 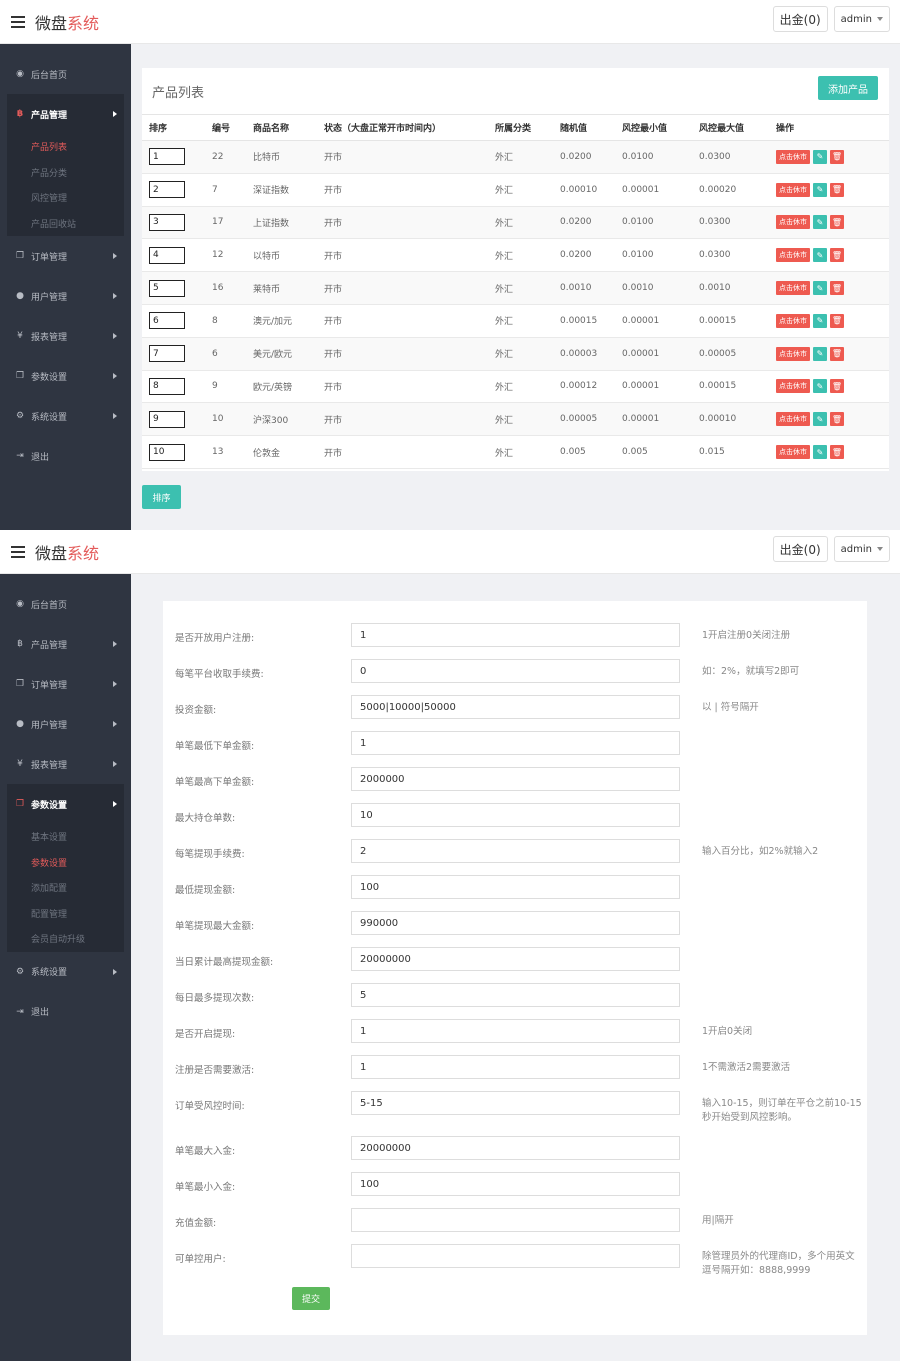 What do you see at coordinates (515, 851) in the screenshot?
I see `field-input: 2` at bounding box center [515, 851].